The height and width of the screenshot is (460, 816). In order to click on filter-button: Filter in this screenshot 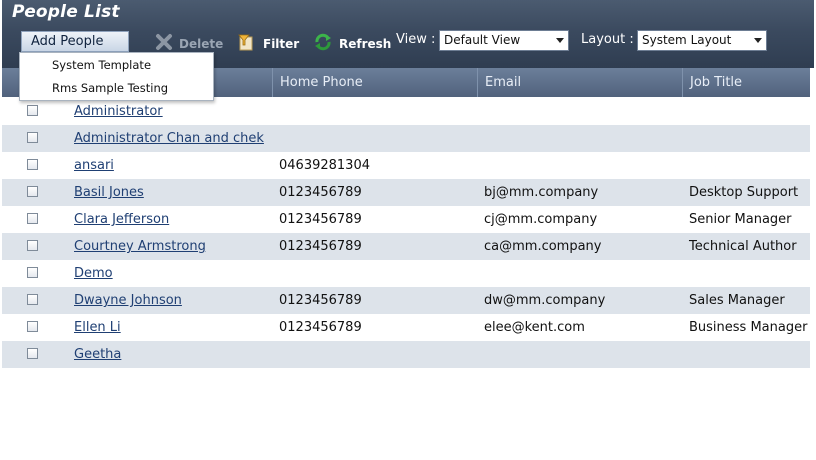, I will do `click(268, 42)`.